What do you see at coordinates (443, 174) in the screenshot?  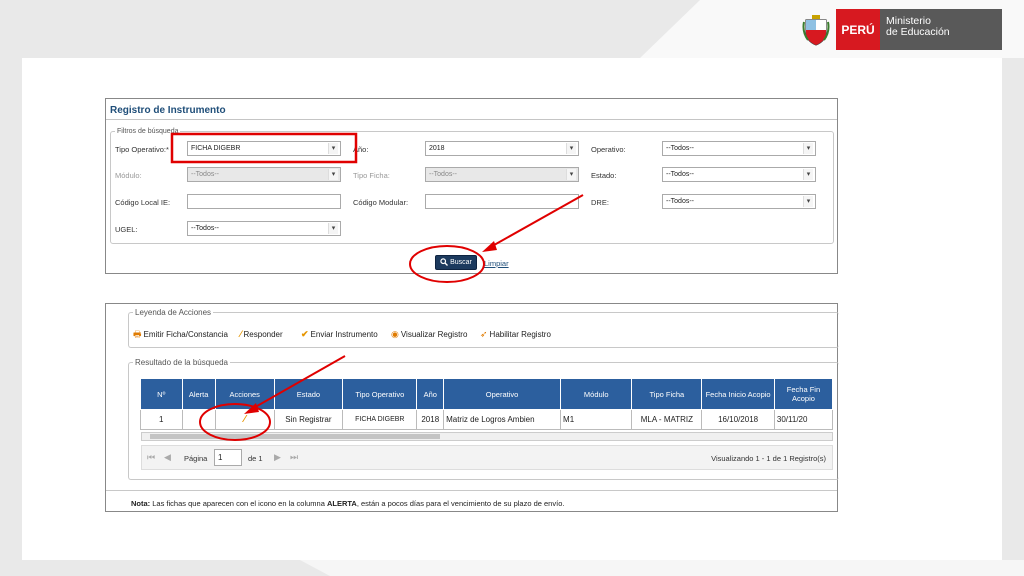 I see `tipo-ficha-value: --Todos--` at bounding box center [443, 174].